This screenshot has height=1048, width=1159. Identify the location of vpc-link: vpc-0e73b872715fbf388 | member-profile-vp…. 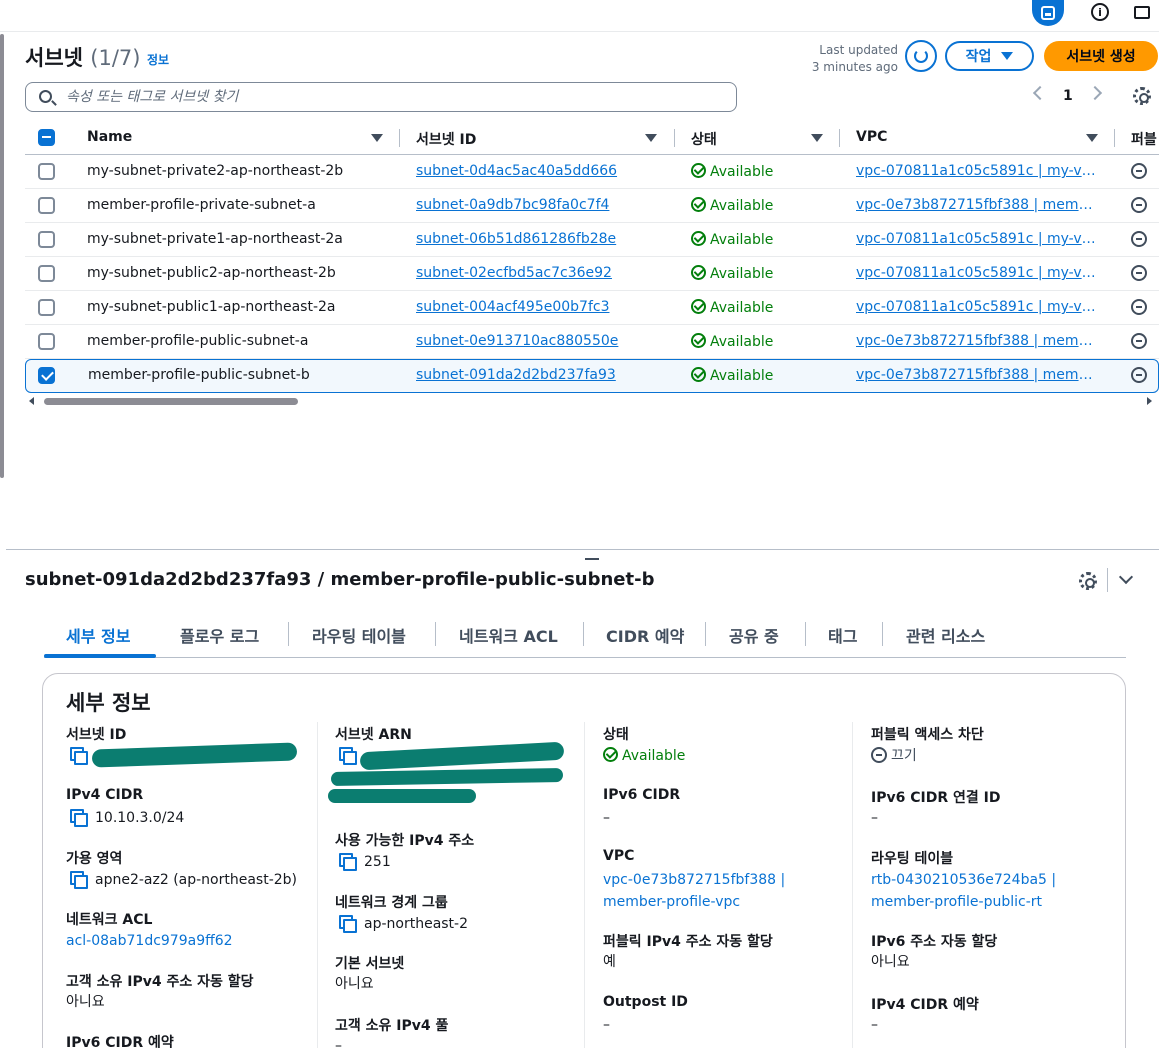
(694, 891).